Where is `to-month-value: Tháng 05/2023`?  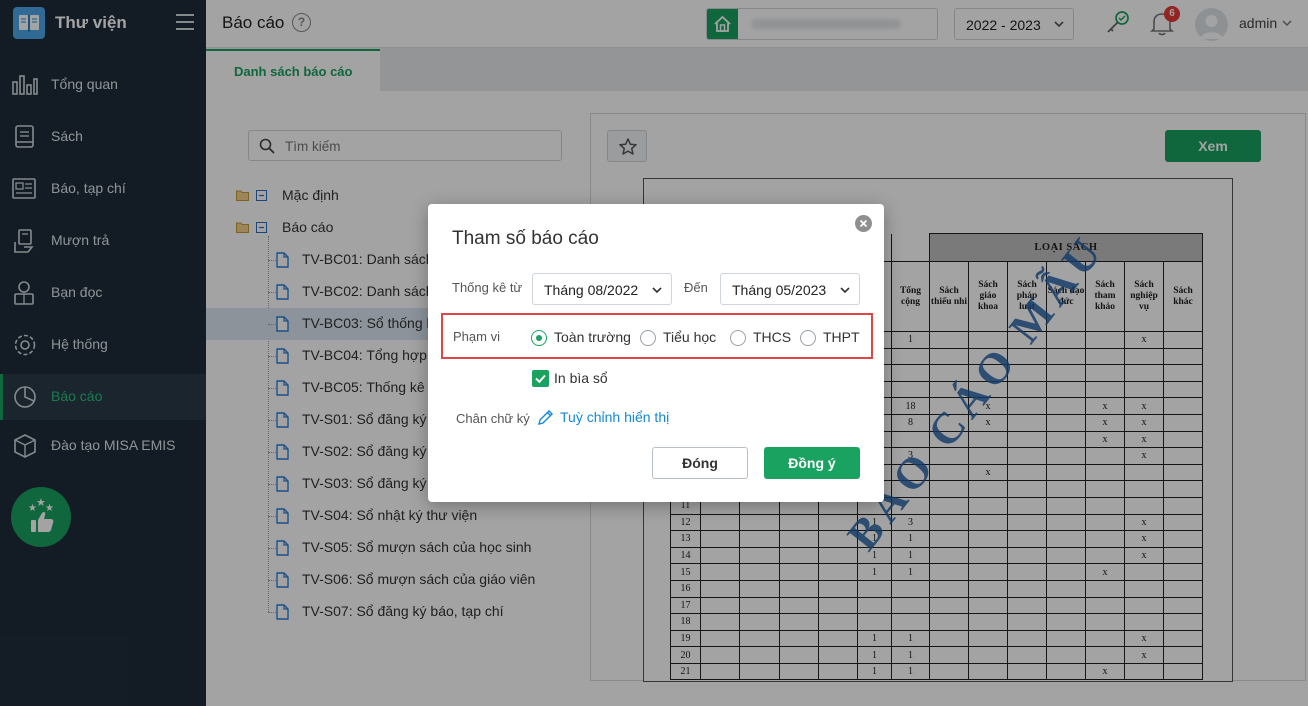 to-month-value: Tháng 05/2023 is located at coordinates (779, 290).